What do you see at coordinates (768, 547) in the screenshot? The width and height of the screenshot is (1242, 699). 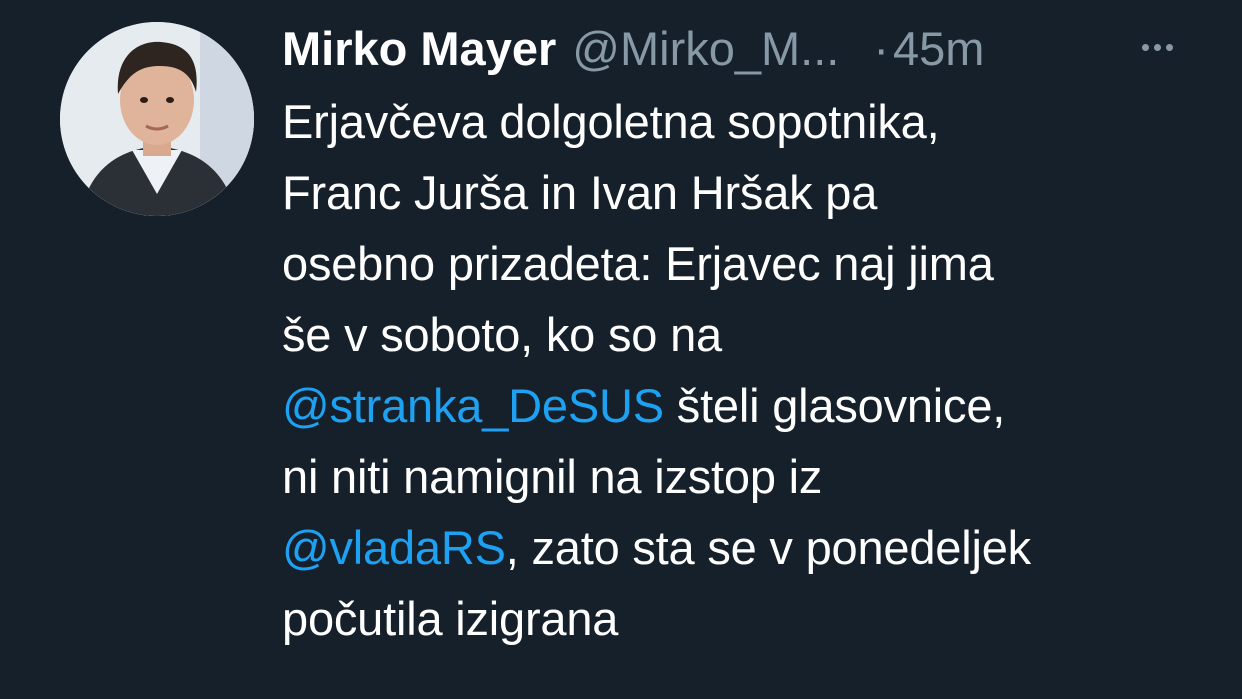 I see `tweet-line-text: , zato sta se v ponedeljek` at bounding box center [768, 547].